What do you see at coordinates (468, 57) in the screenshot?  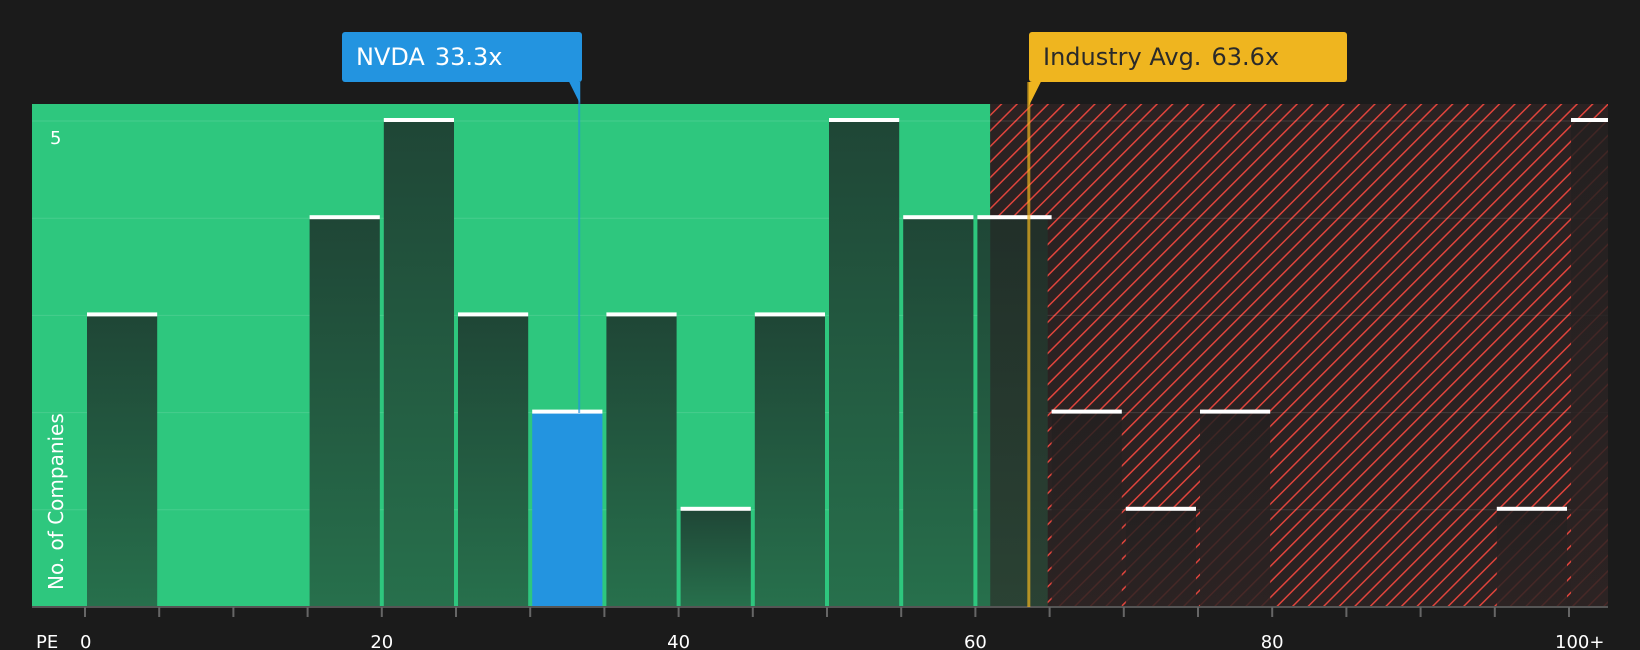 I see `company-pe-value: 33.3x` at bounding box center [468, 57].